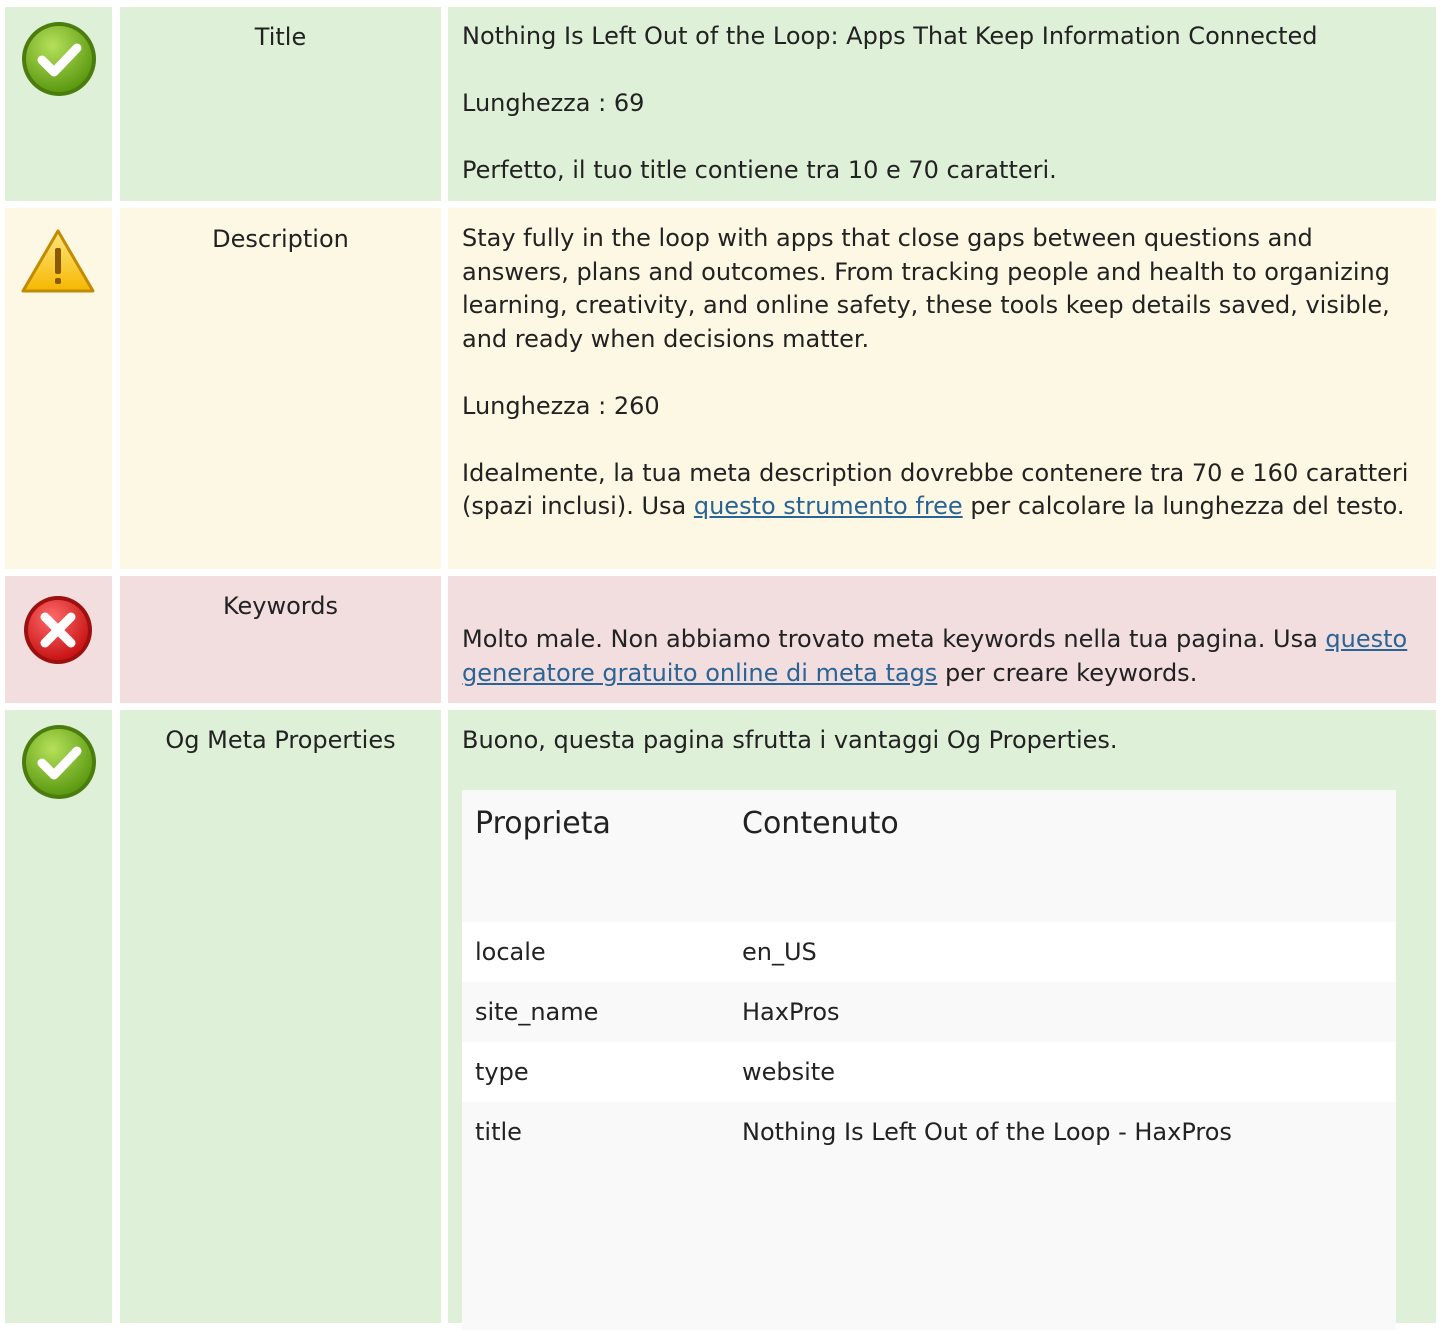  Describe the element at coordinates (58, 261) in the screenshot. I see `warning-triangle-icon` at that location.